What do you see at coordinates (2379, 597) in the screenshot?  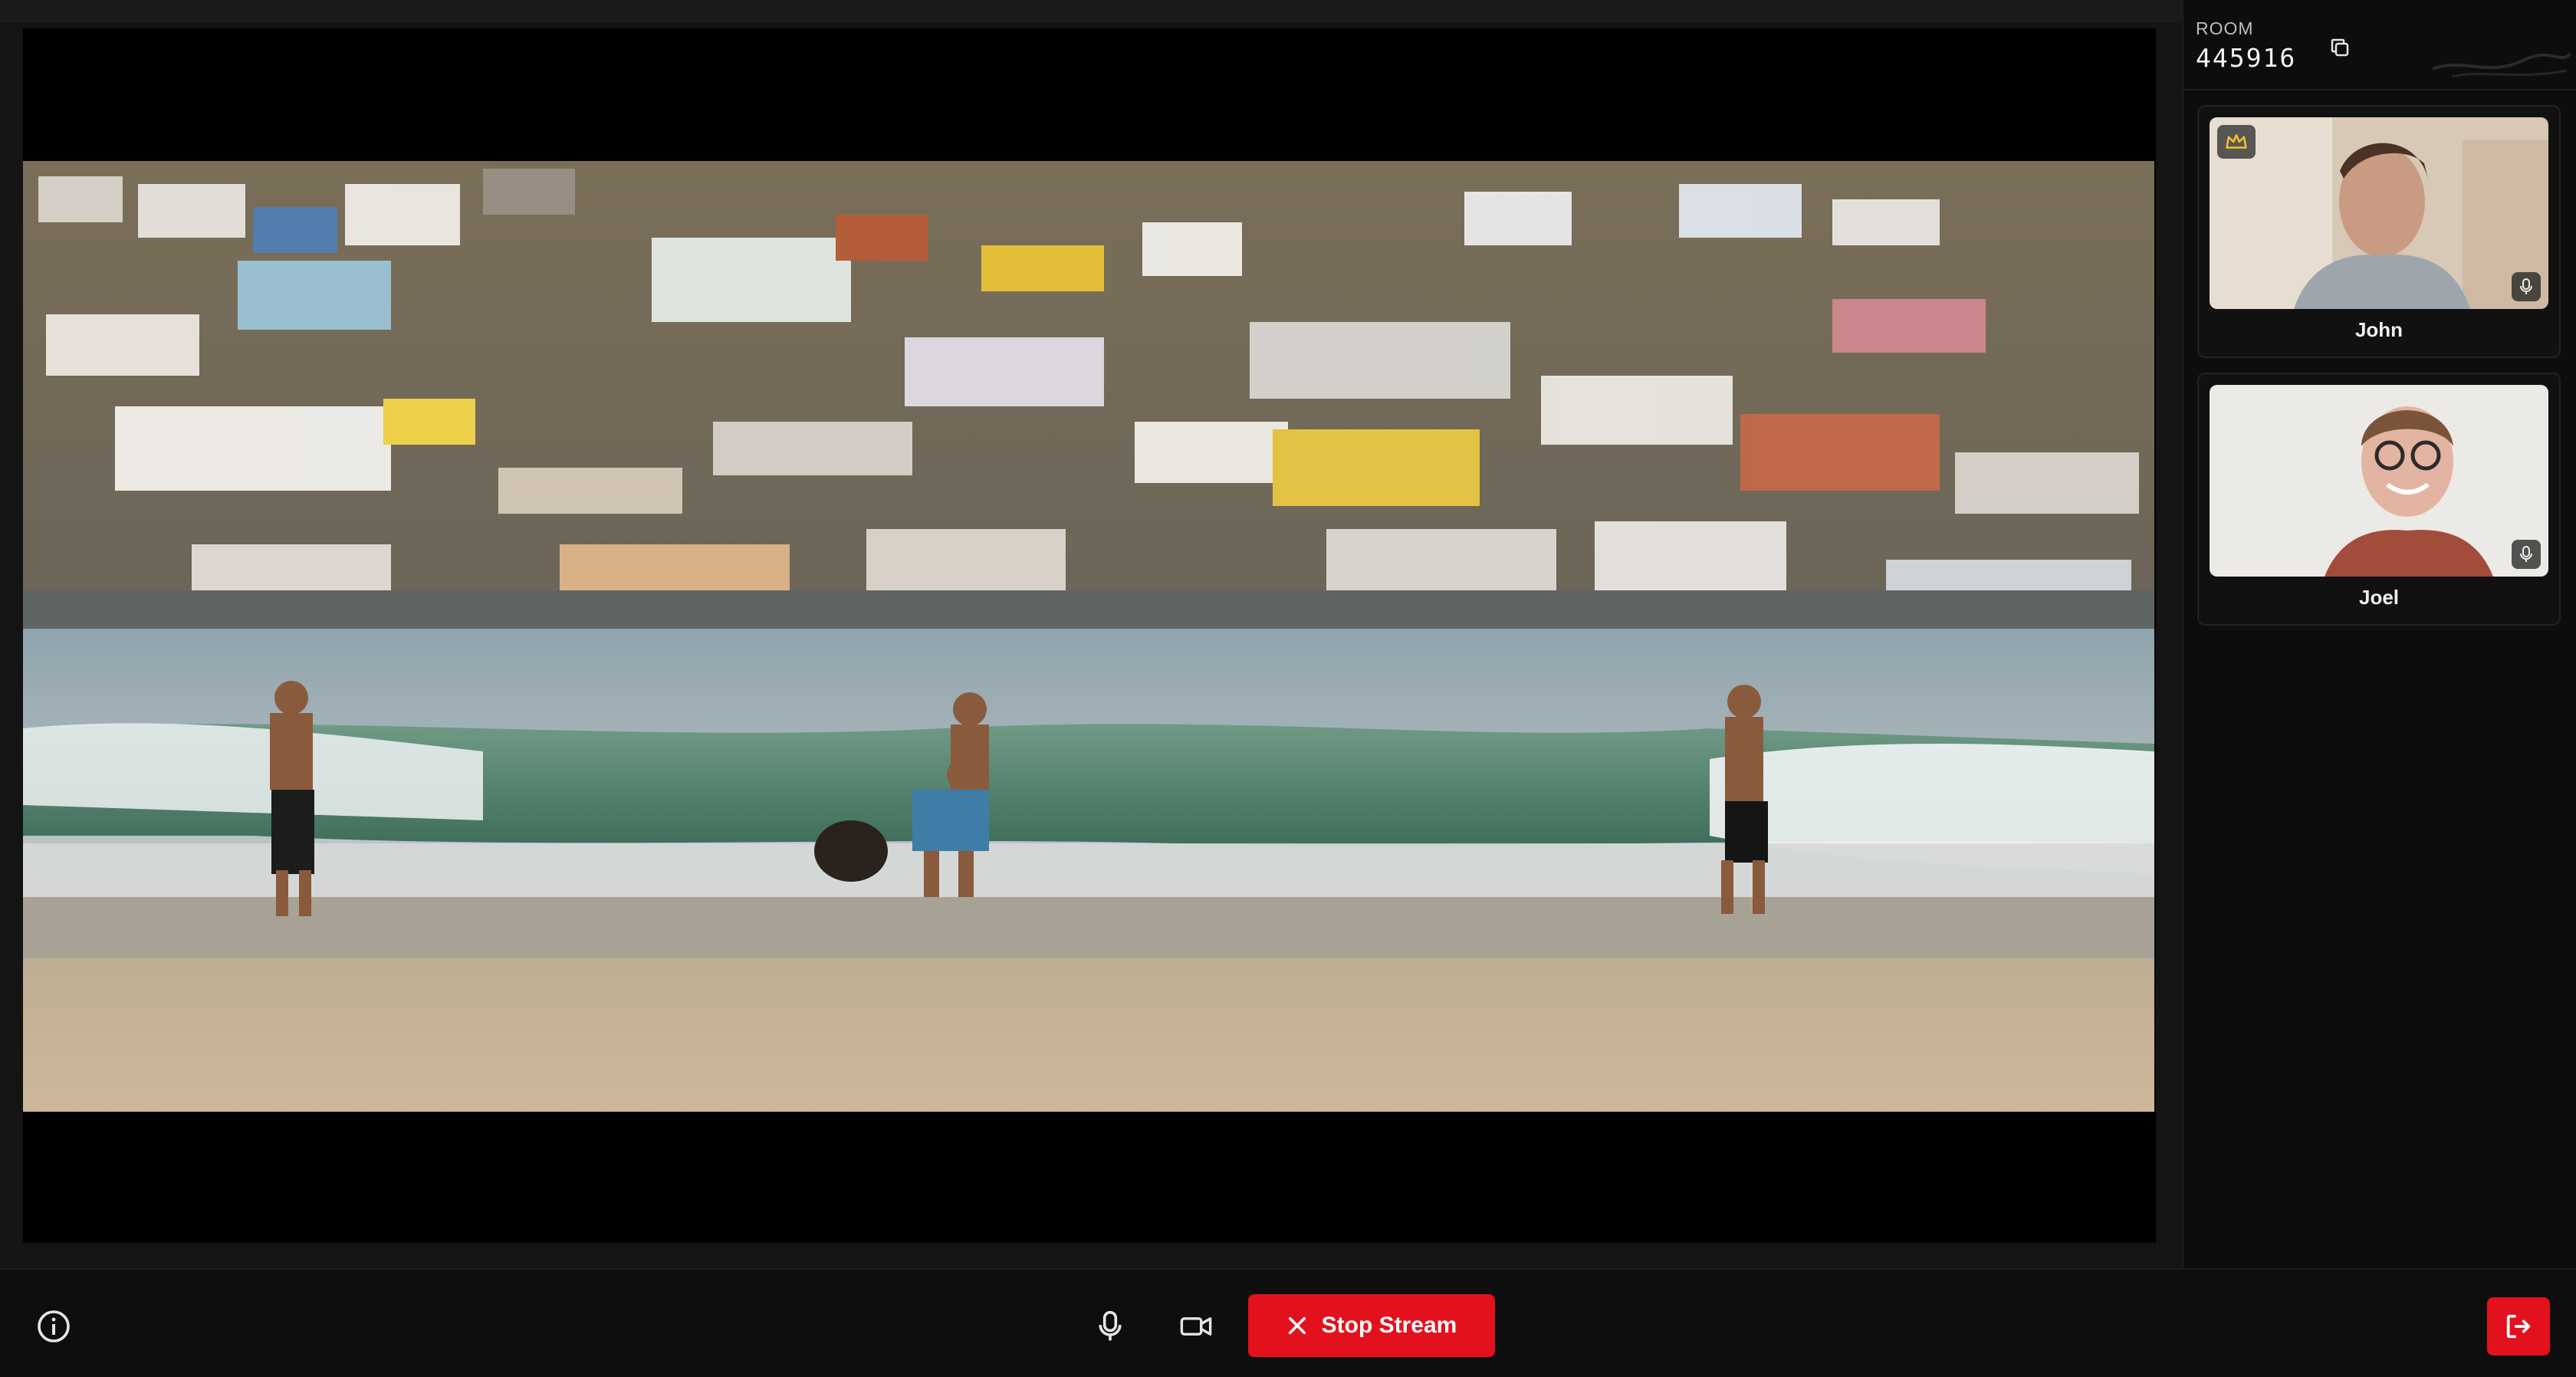 I see `participant-name: Joel` at bounding box center [2379, 597].